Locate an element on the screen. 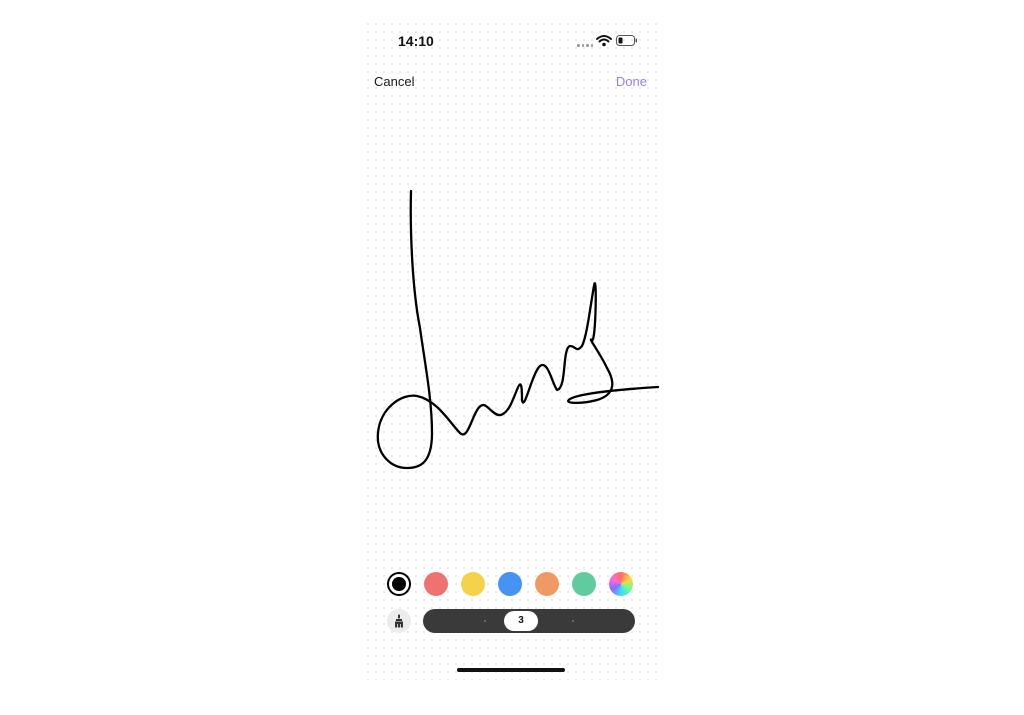  color-swatch-black is located at coordinates (399, 584).